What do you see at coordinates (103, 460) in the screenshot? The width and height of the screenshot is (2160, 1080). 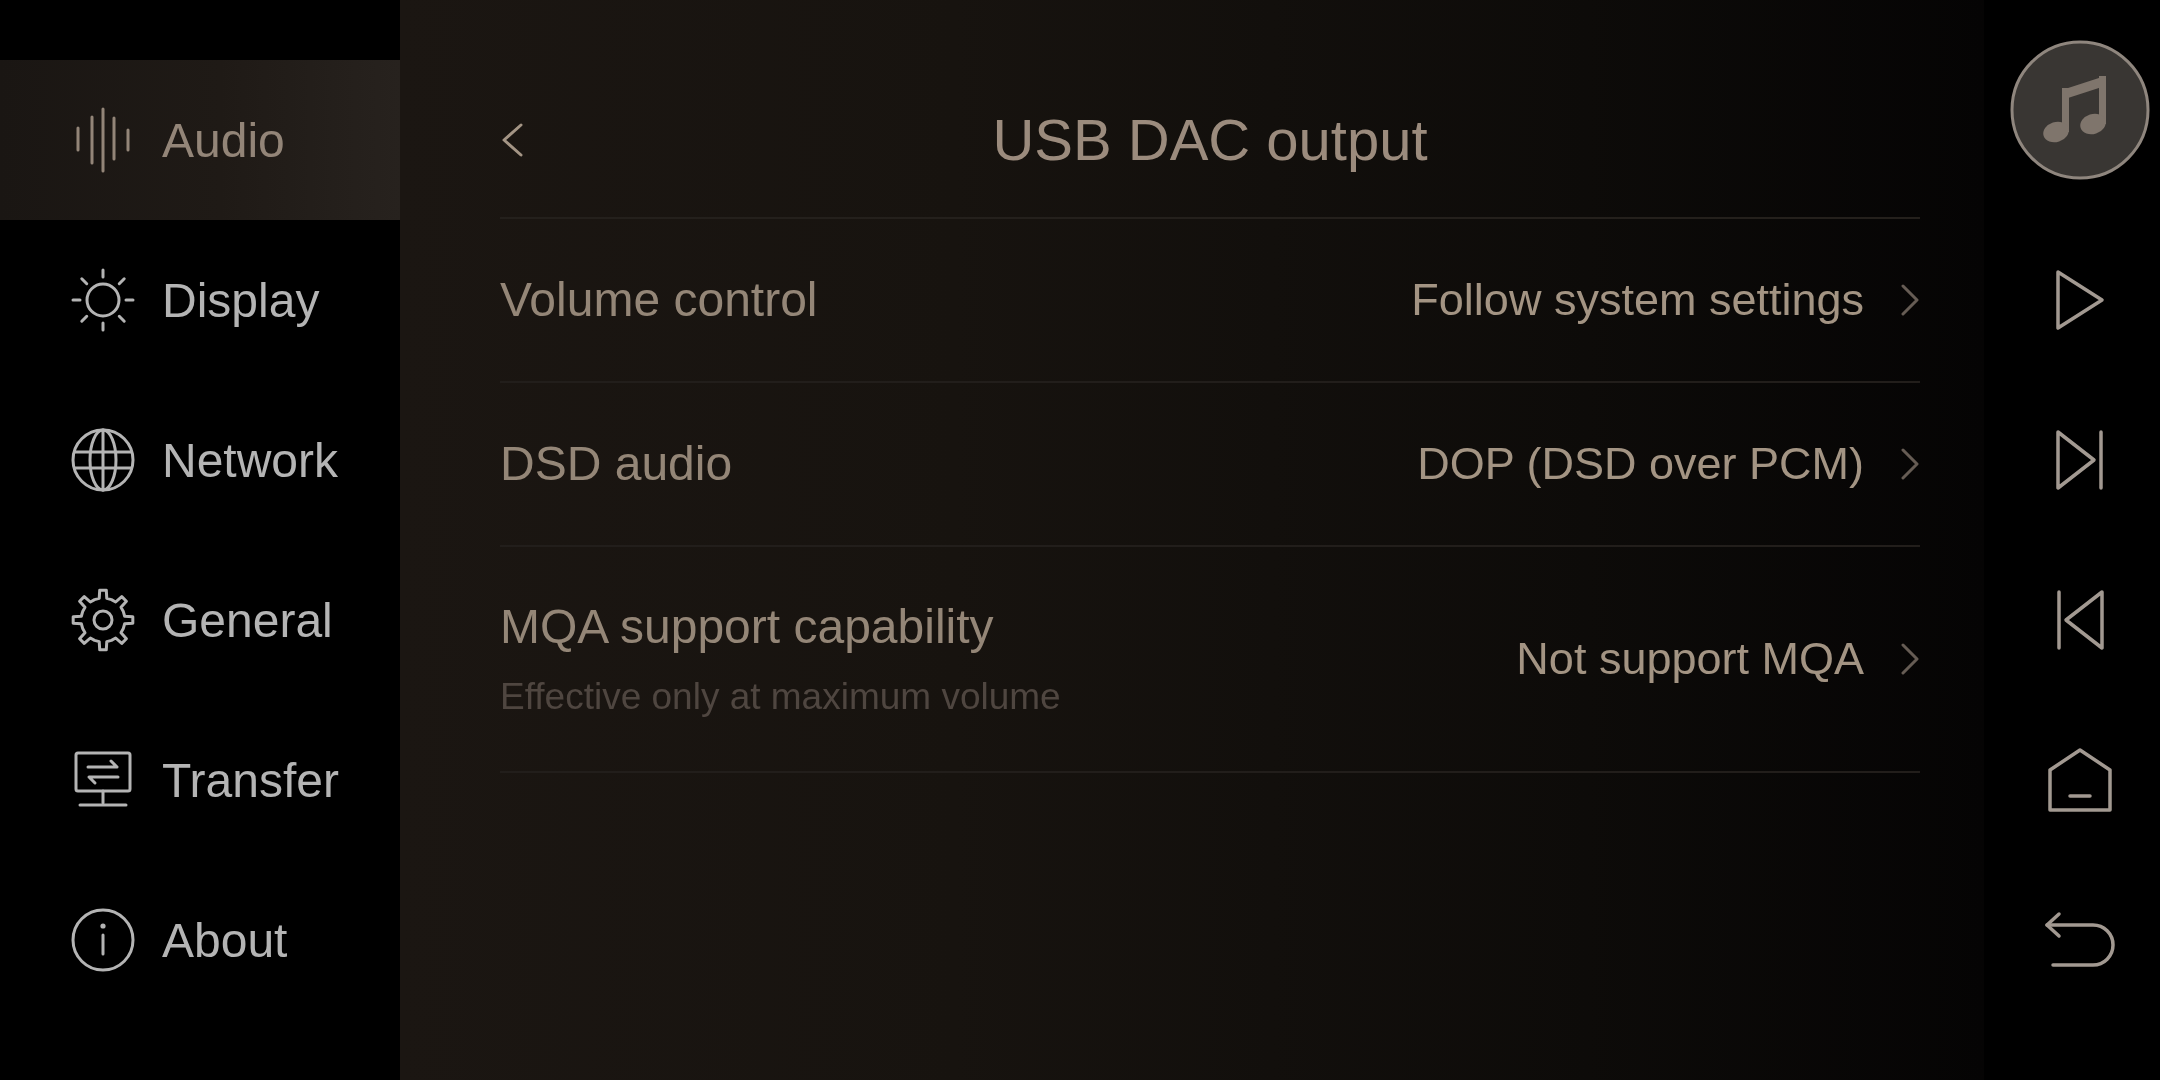 I see `globe-icon` at bounding box center [103, 460].